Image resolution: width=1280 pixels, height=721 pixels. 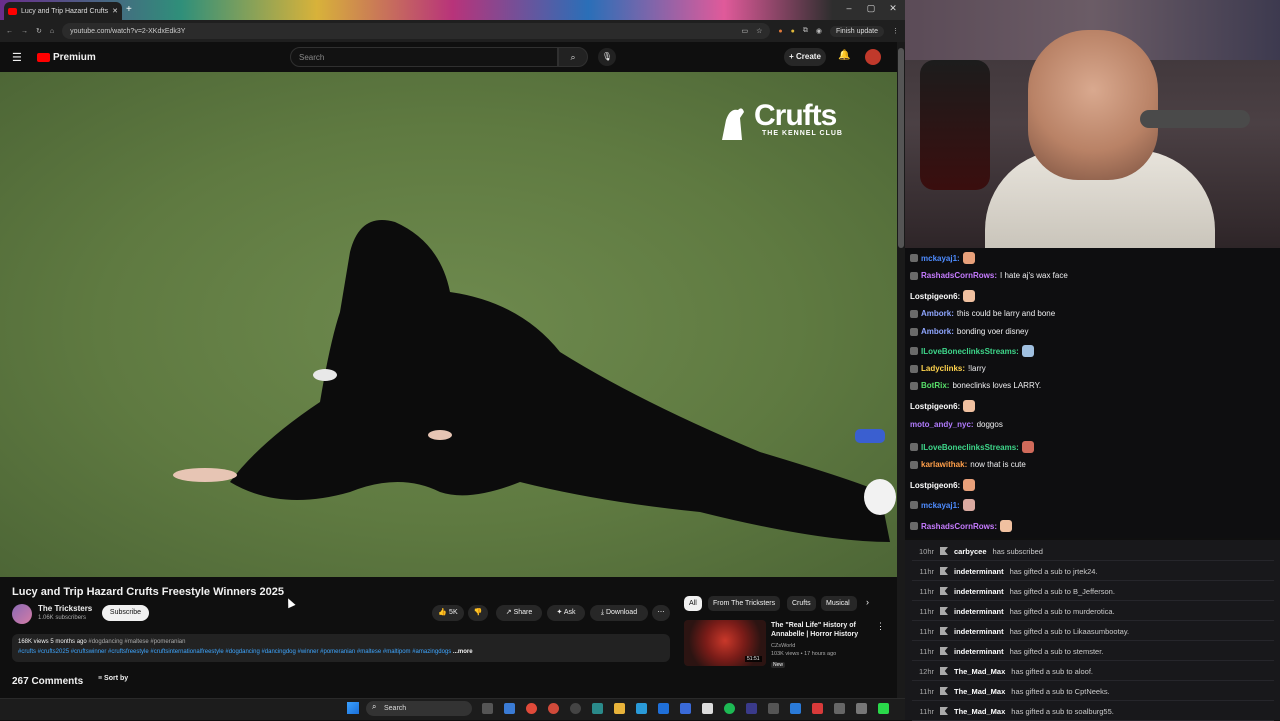 I want to click on close-window-button: ✕, so click(x=893, y=8).